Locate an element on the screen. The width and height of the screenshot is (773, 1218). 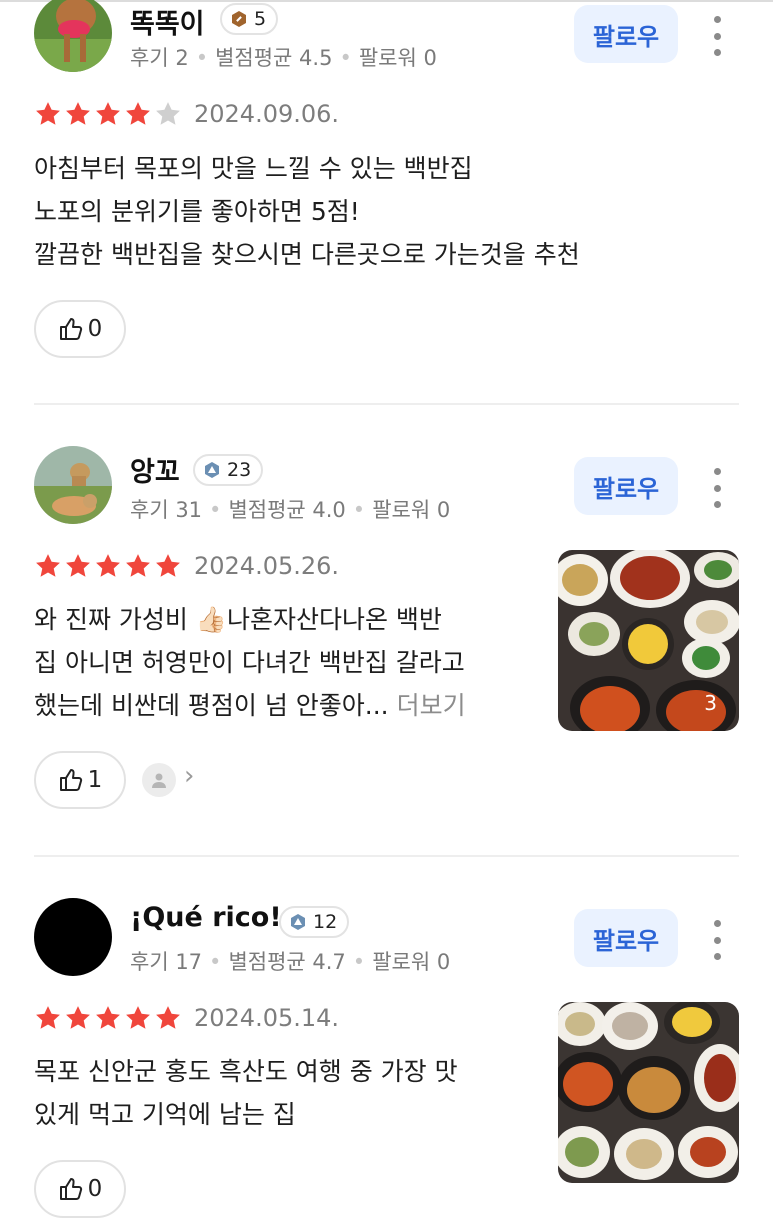
review-photo: 3 is located at coordinates (648, 640).